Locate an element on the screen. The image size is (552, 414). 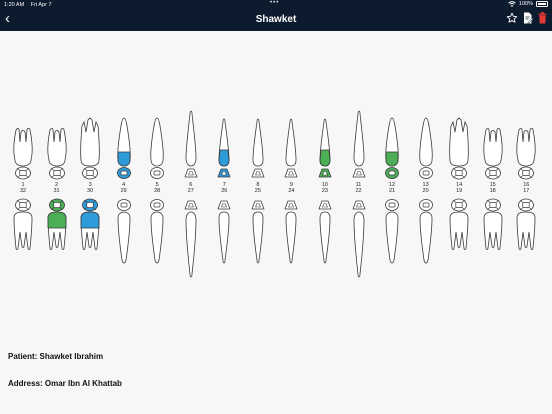
trash-icon is located at coordinates (542, 18).